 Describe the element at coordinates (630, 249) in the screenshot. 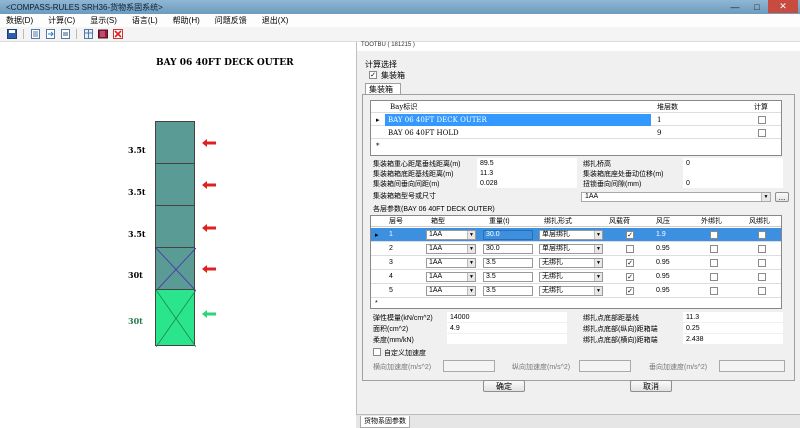

I see `wind-load-checkbox` at that location.